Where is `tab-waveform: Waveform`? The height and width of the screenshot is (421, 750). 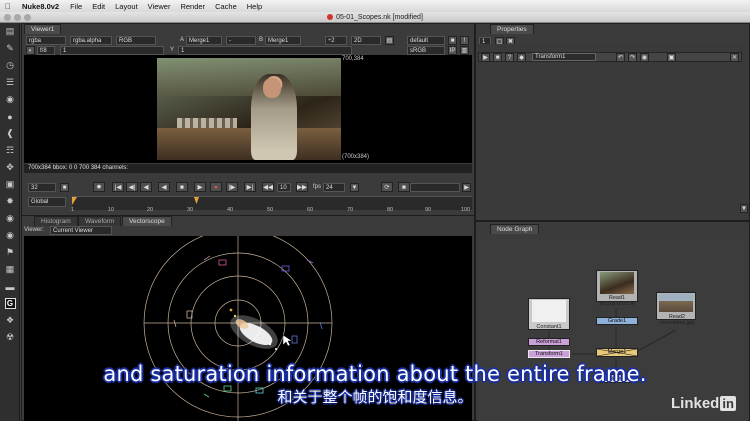
tab-waveform: Waveform is located at coordinates (100, 221).